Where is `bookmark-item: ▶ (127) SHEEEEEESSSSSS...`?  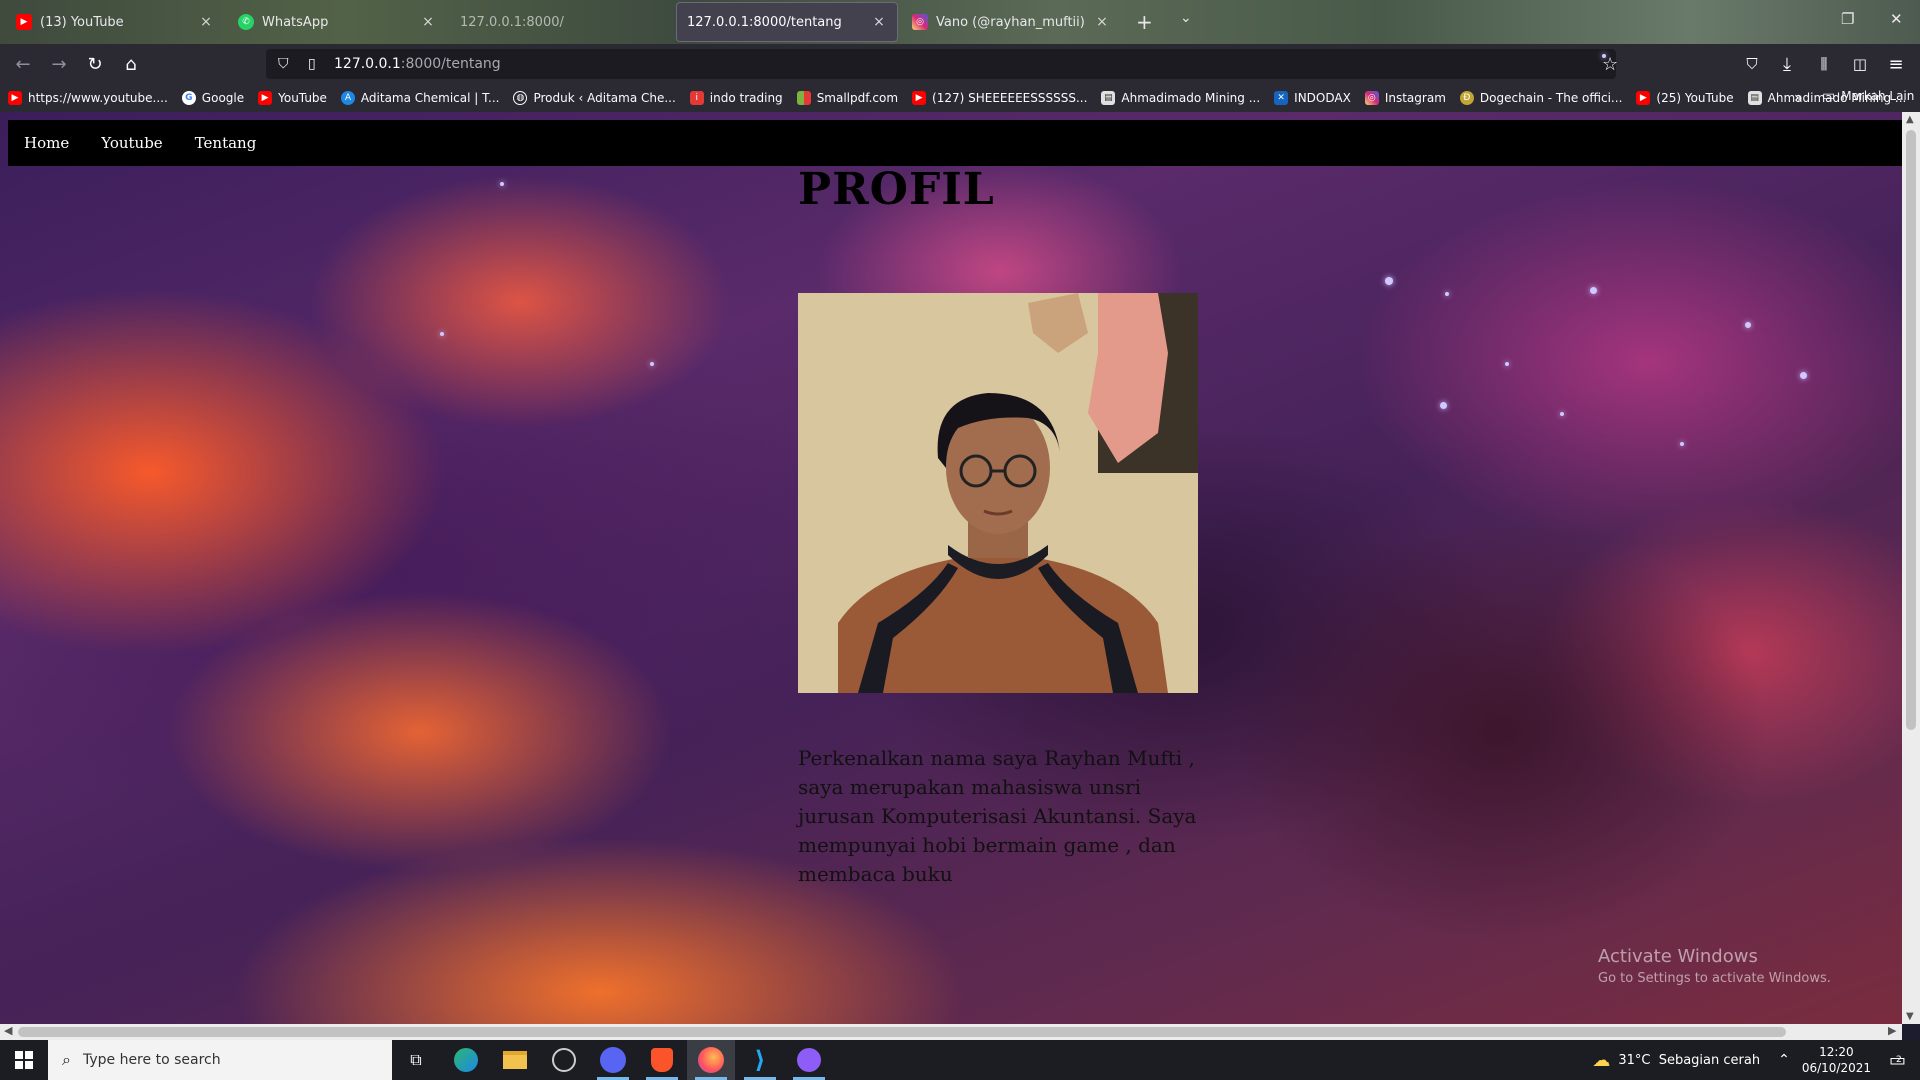 bookmark-item: ▶ (127) SHEEEEEESSSSSS... is located at coordinates (999, 98).